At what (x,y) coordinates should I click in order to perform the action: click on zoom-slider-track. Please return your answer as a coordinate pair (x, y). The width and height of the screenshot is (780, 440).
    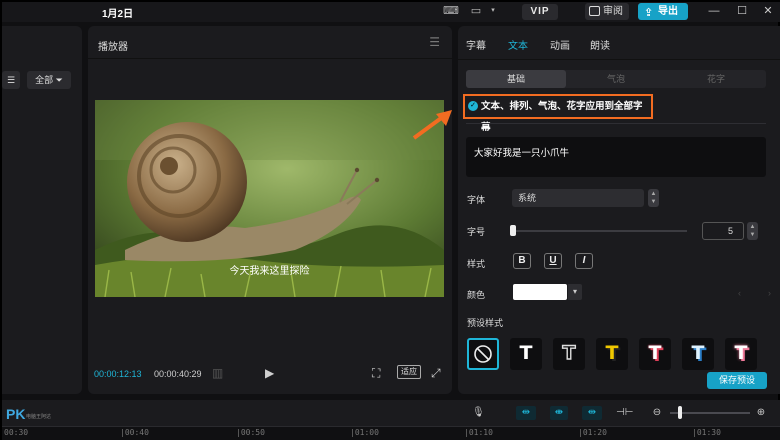
    Looking at the image, I should click on (710, 413).